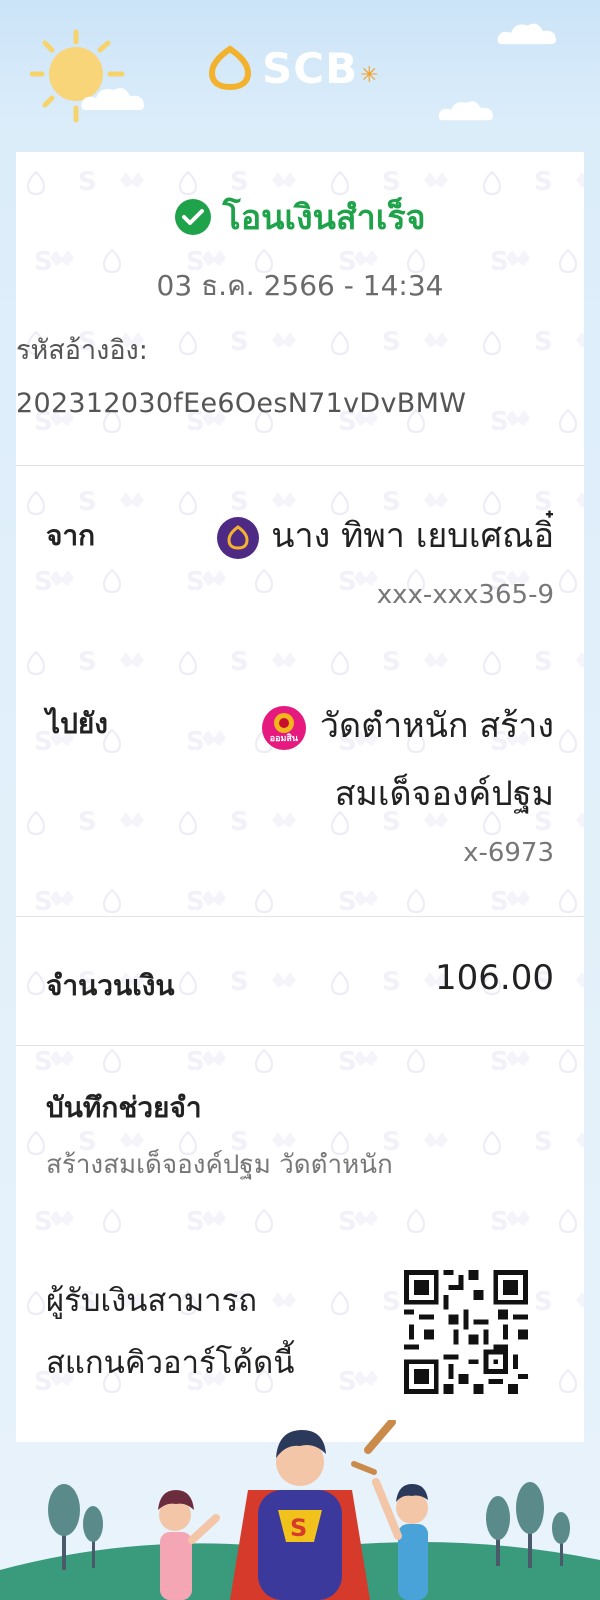  What do you see at coordinates (465, 595) in the screenshot?
I see `from-account: xxx-xxx365-9` at bounding box center [465, 595].